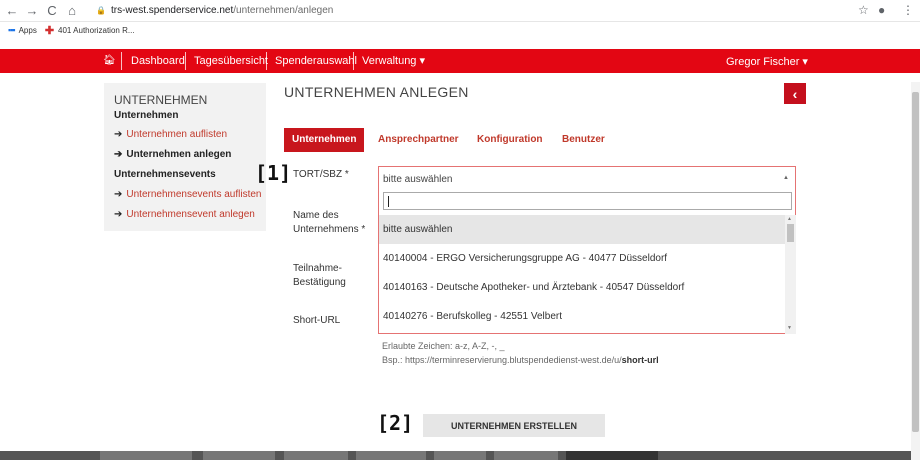 The image size is (920, 460). What do you see at coordinates (582, 316) in the screenshot?
I see `select-option: 40140276 - Berufskolleg - 42551 Velbert` at bounding box center [582, 316].